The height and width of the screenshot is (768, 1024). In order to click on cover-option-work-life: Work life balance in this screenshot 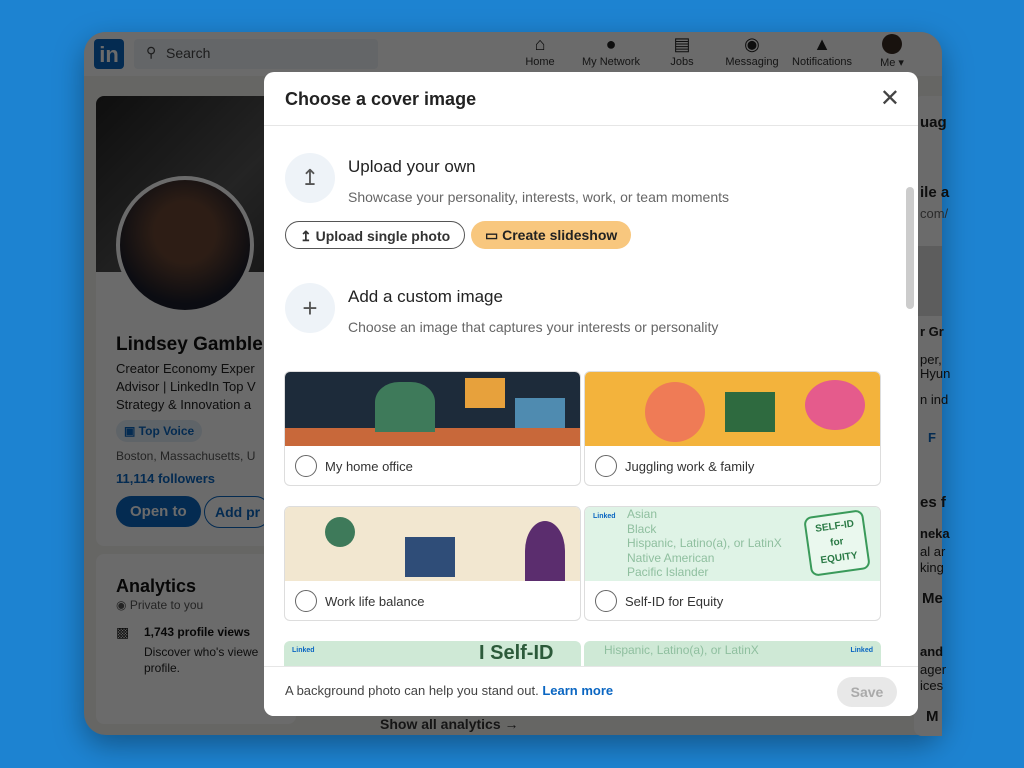, I will do `click(432, 563)`.